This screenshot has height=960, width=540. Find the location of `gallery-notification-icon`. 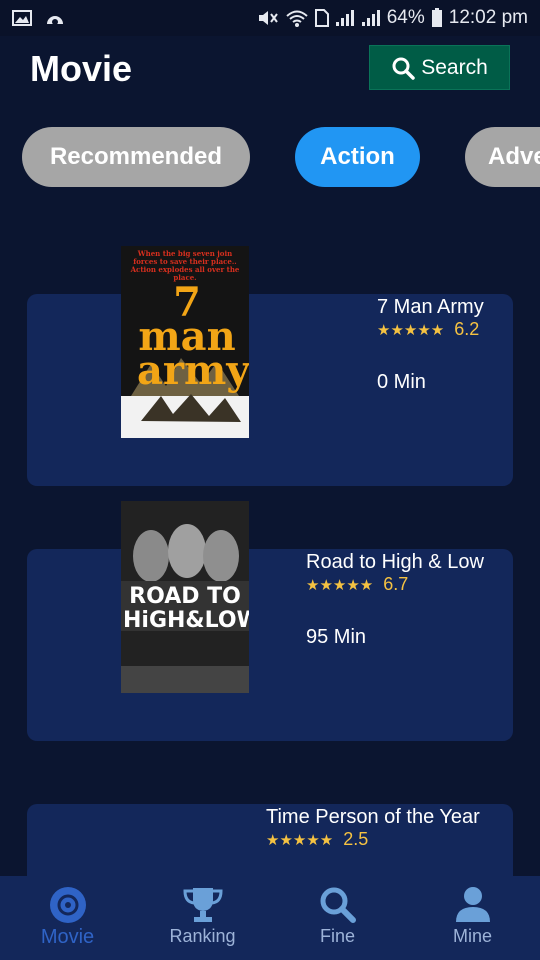

gallery-notification-icon is located at coordinates (22, 18).